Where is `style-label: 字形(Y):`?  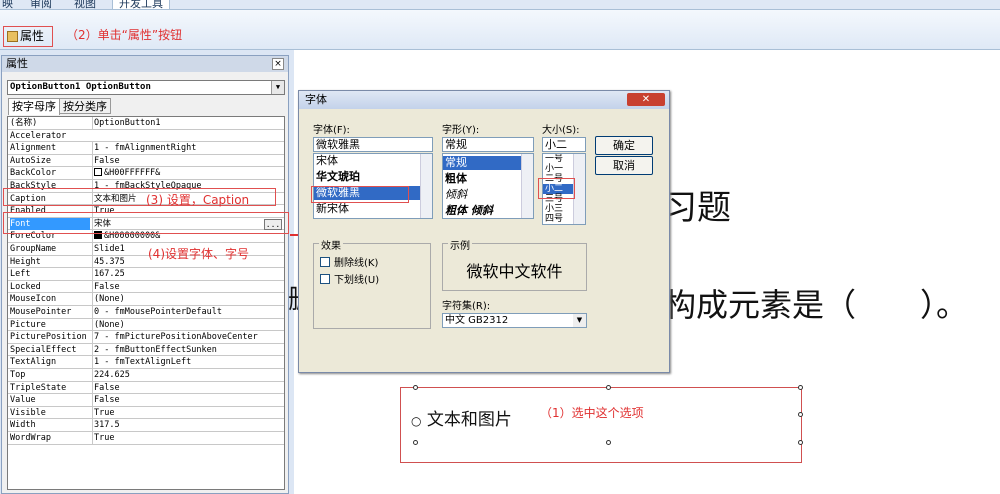
style-label: 字形(Y): is located at coordinates (461, 130).